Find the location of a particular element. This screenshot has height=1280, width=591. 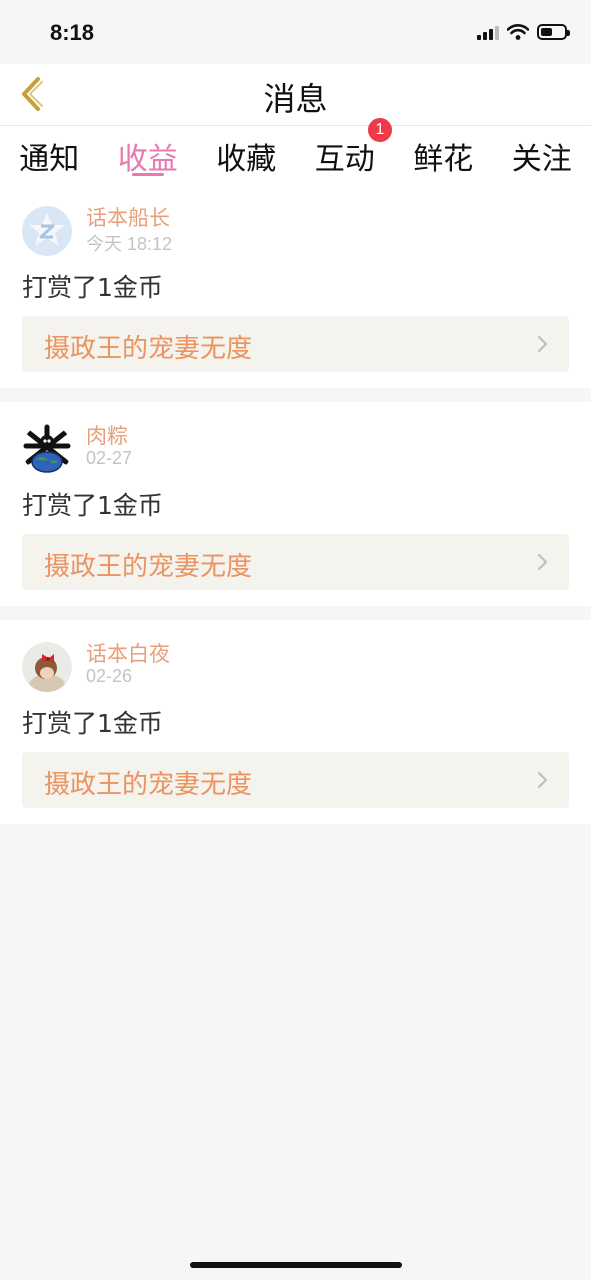

timestamp: 今天 18:12 is located at coordinates (129, 244).